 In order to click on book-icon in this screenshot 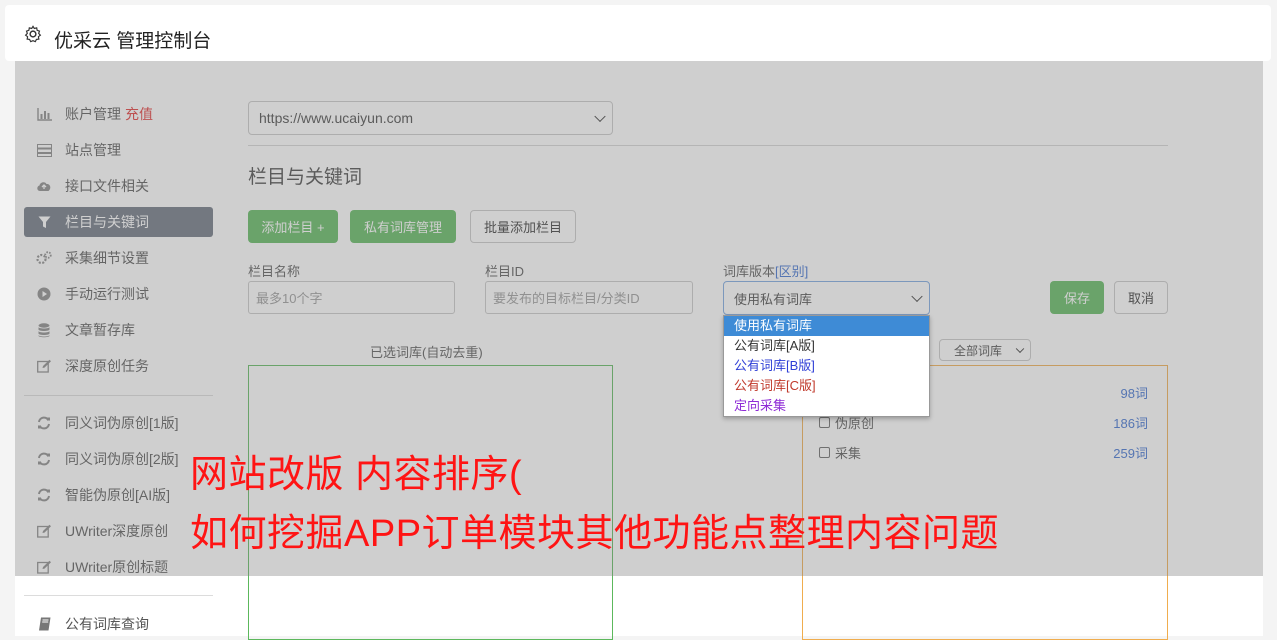, I will do `click(44, 624)`.